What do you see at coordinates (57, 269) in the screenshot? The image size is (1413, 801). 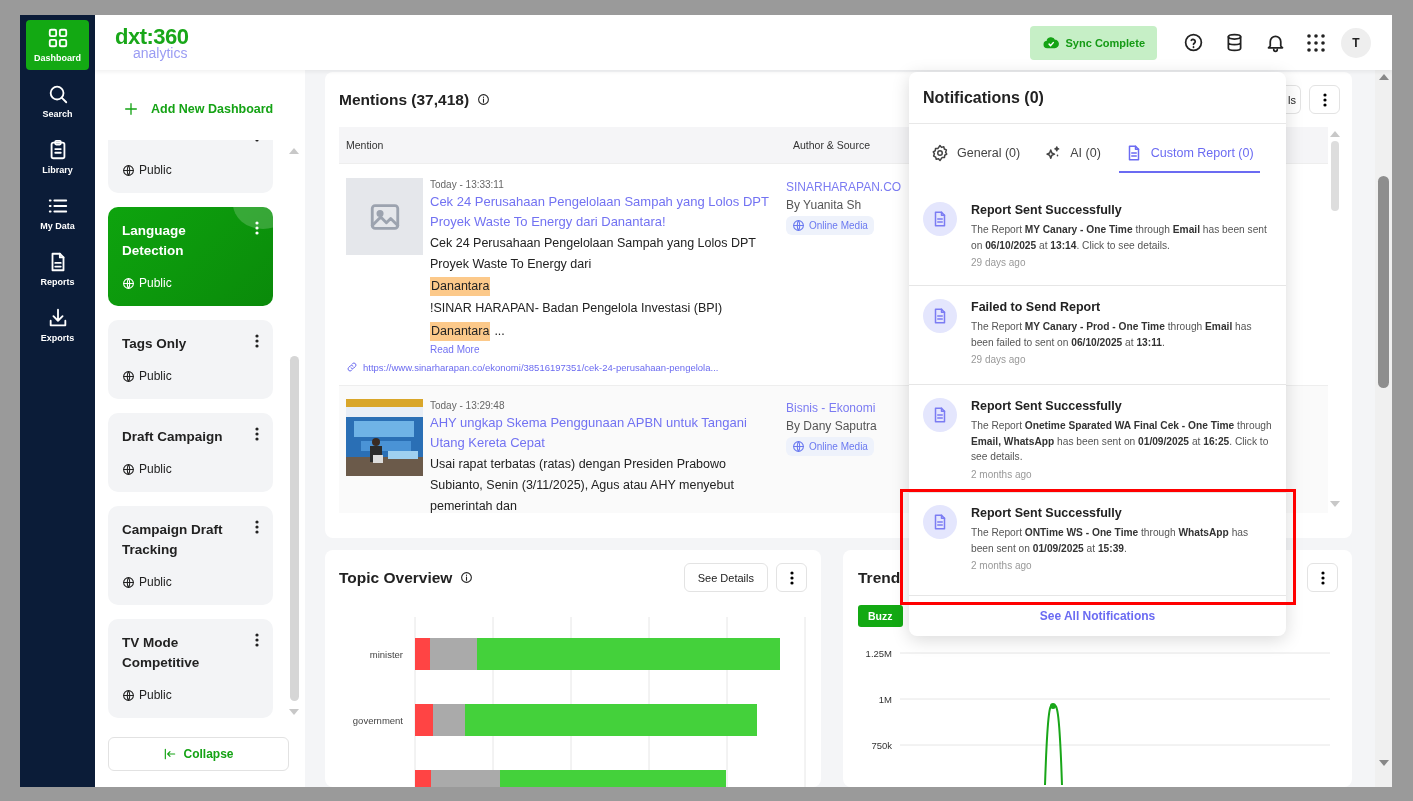 I see `nav-item: Reports` at bounding box center [57, 269].